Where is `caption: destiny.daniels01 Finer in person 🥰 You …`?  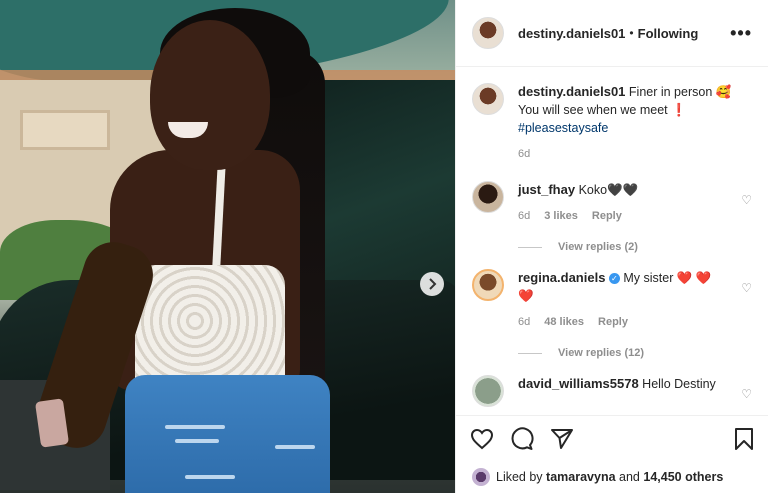
caption: destiny.daniels01 Finer in person 🥰 You … is located at coordinates (612, 123).